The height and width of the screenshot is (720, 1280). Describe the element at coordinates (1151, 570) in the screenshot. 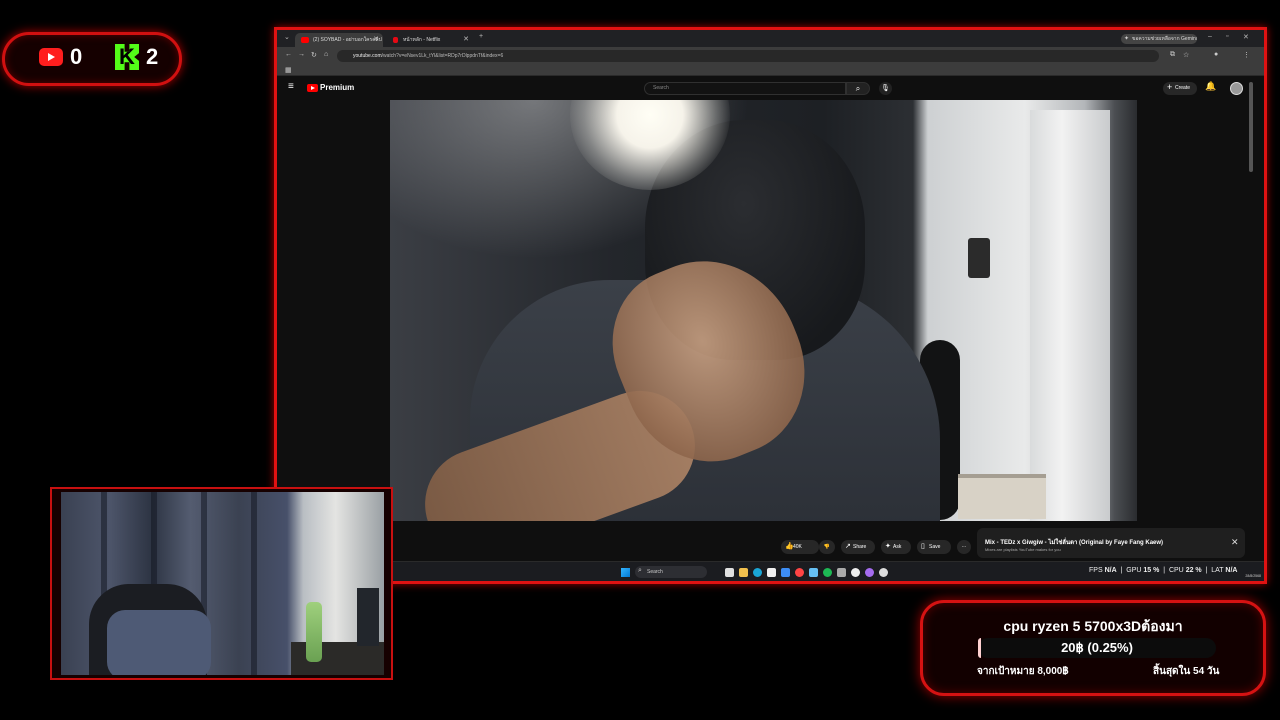

I see `gpu-value: 15 %` at that location.